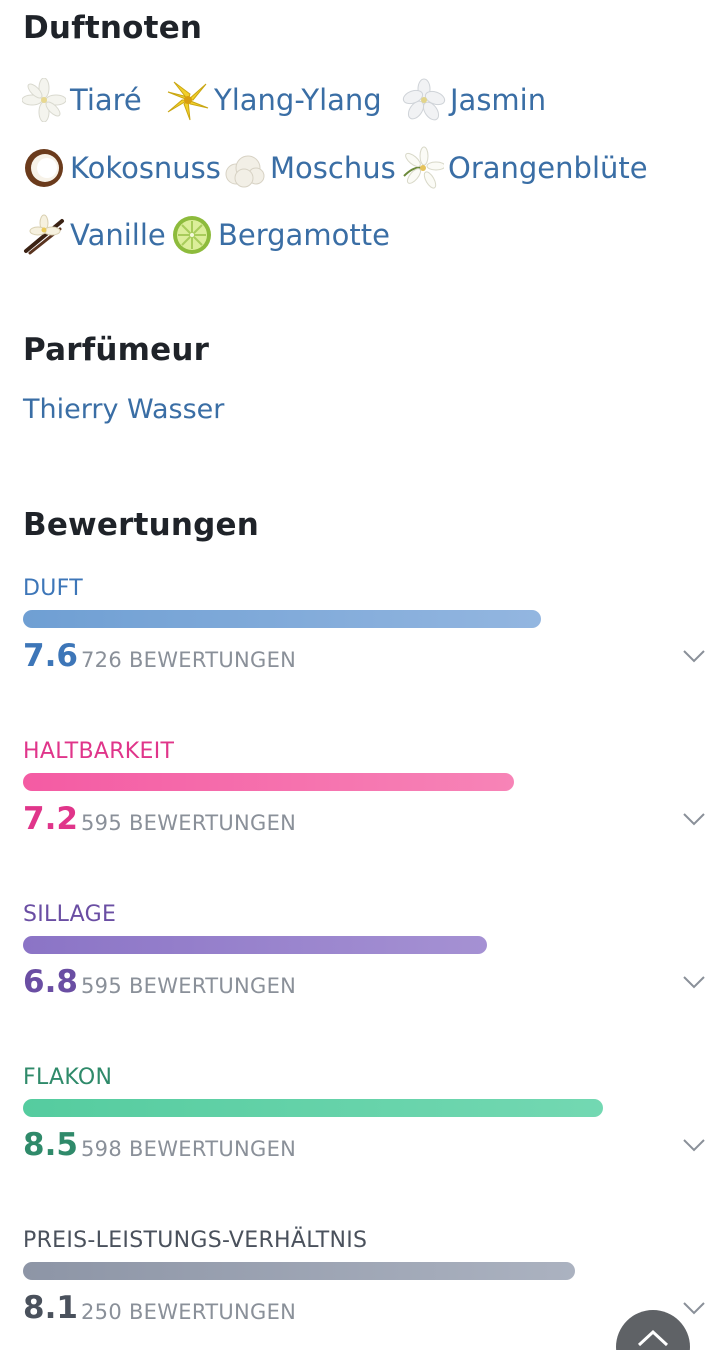  I want to click on rating-count: 726 BEWERTUNGEN, so click(189, 660).